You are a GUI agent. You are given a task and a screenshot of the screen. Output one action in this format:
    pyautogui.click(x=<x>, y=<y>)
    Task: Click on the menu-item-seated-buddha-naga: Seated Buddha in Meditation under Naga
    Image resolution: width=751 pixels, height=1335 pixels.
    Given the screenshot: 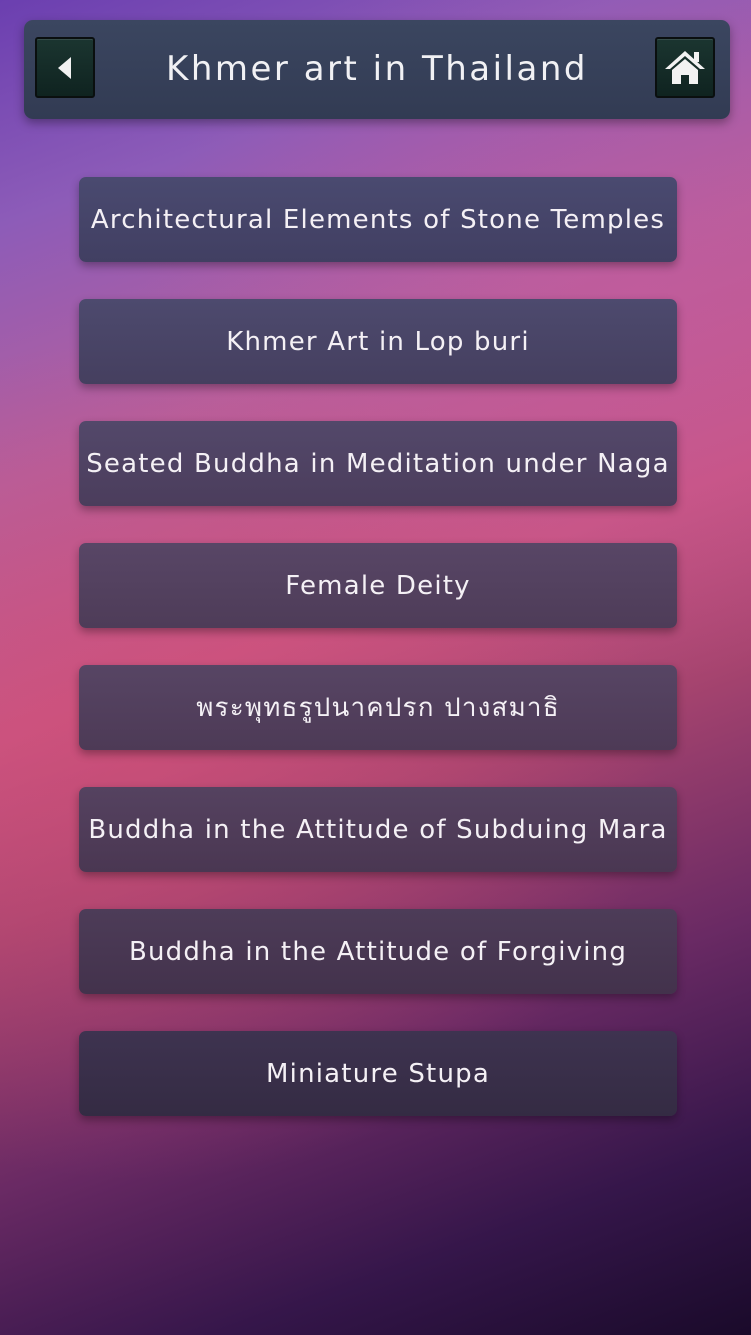 What is the action you would take?
    pyautogui.click(x=378, y=463)
    